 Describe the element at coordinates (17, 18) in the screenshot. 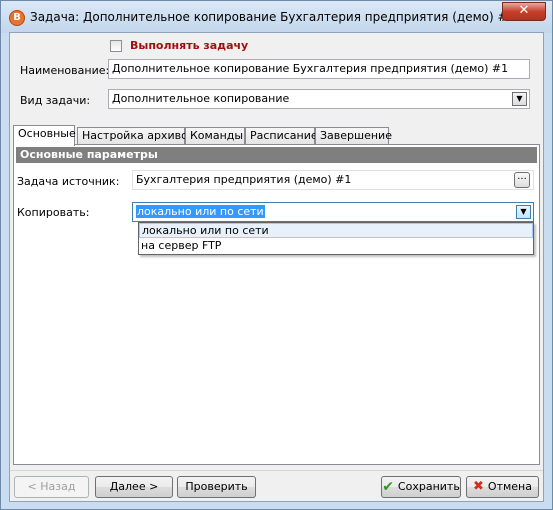

I see `backup-app-icon: B` at that location.